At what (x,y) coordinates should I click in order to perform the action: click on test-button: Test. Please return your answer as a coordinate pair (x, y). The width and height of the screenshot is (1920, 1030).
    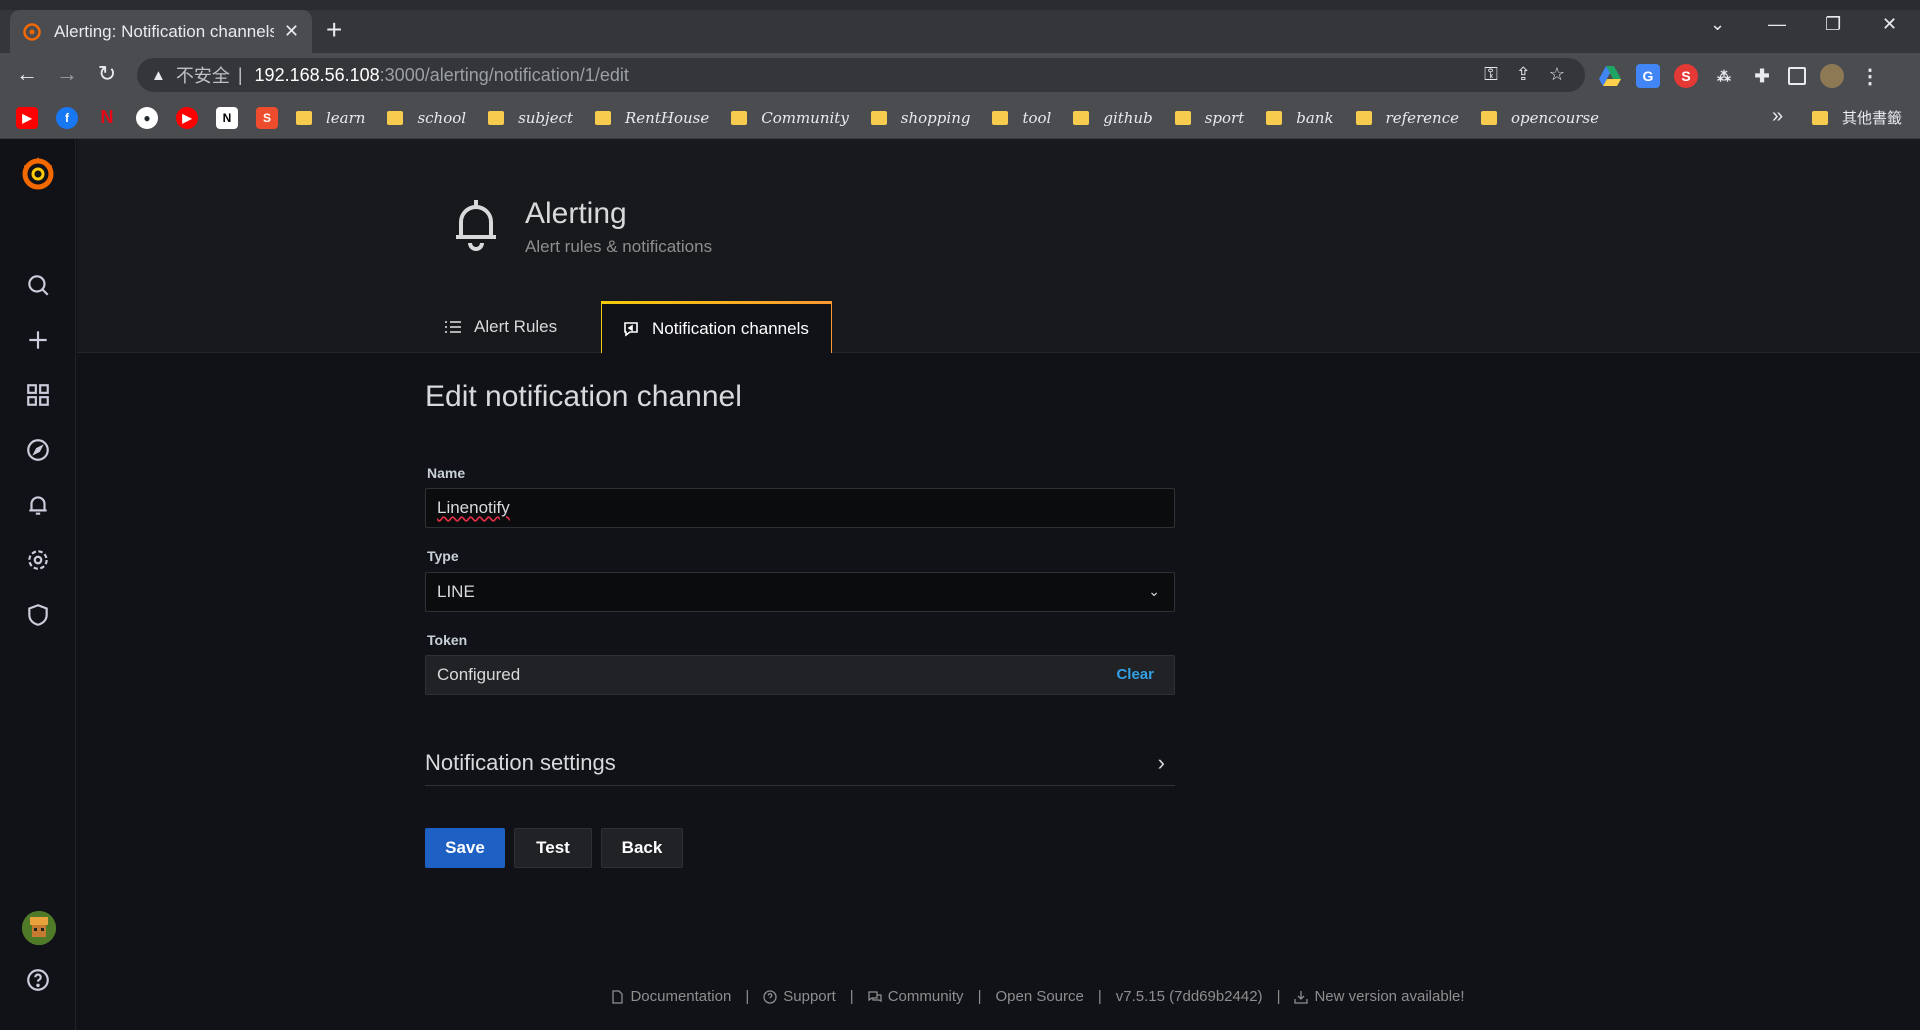
    Looking at the image, I should click on (553, 848).